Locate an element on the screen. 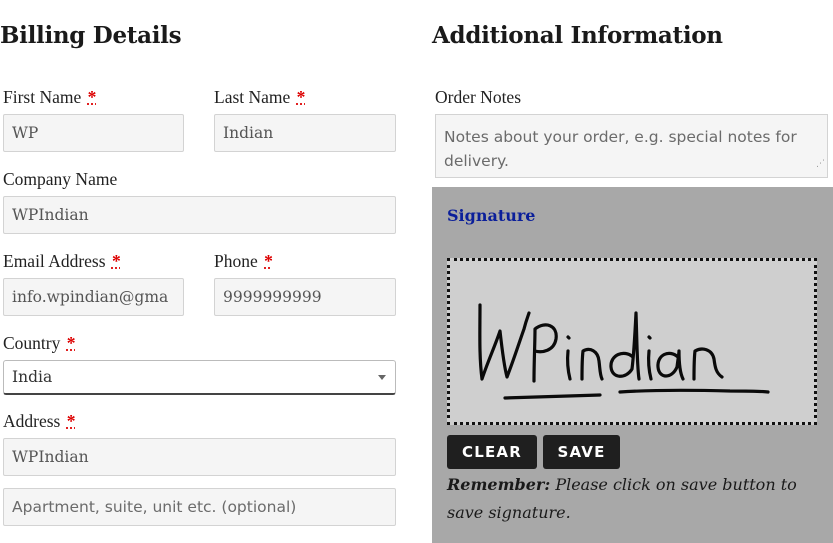 The image size is (833, 543). address-line1-field: WPIndian is located at coordinates (199, 457).